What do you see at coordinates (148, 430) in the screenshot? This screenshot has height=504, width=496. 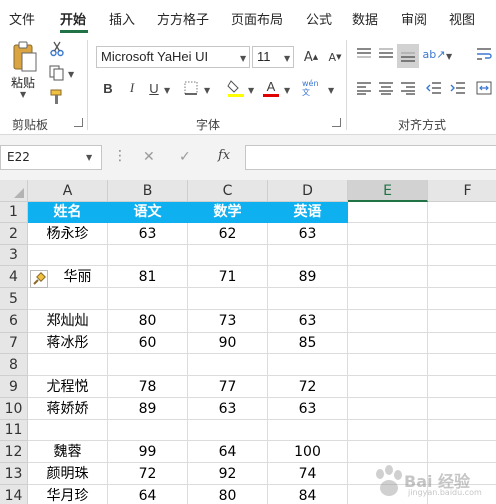 I see `cell-b11` at bounding box center [148, 430].